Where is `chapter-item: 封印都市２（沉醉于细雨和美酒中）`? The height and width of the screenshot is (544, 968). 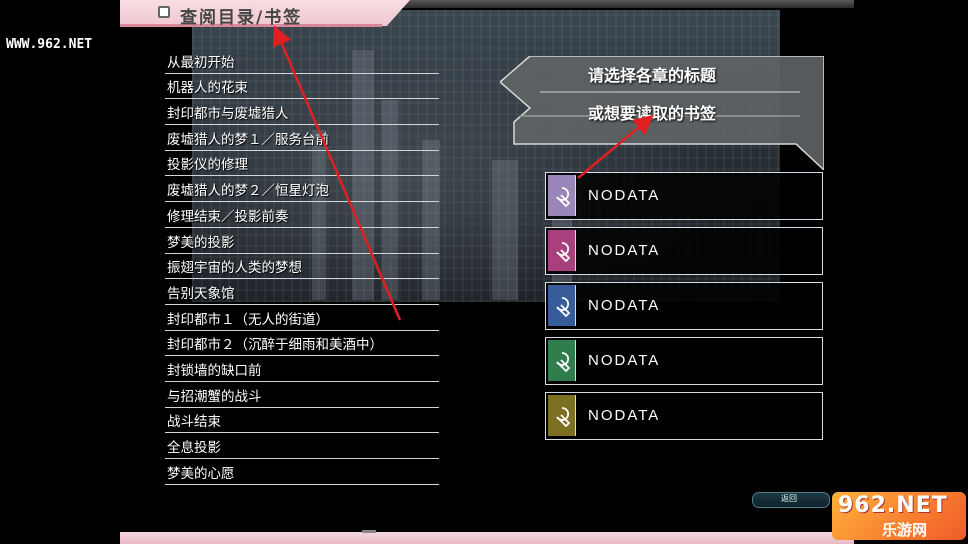
chapter-item: 封印都市２（沉醉于细雨和美酒中） is located at coordinates (302, 344).